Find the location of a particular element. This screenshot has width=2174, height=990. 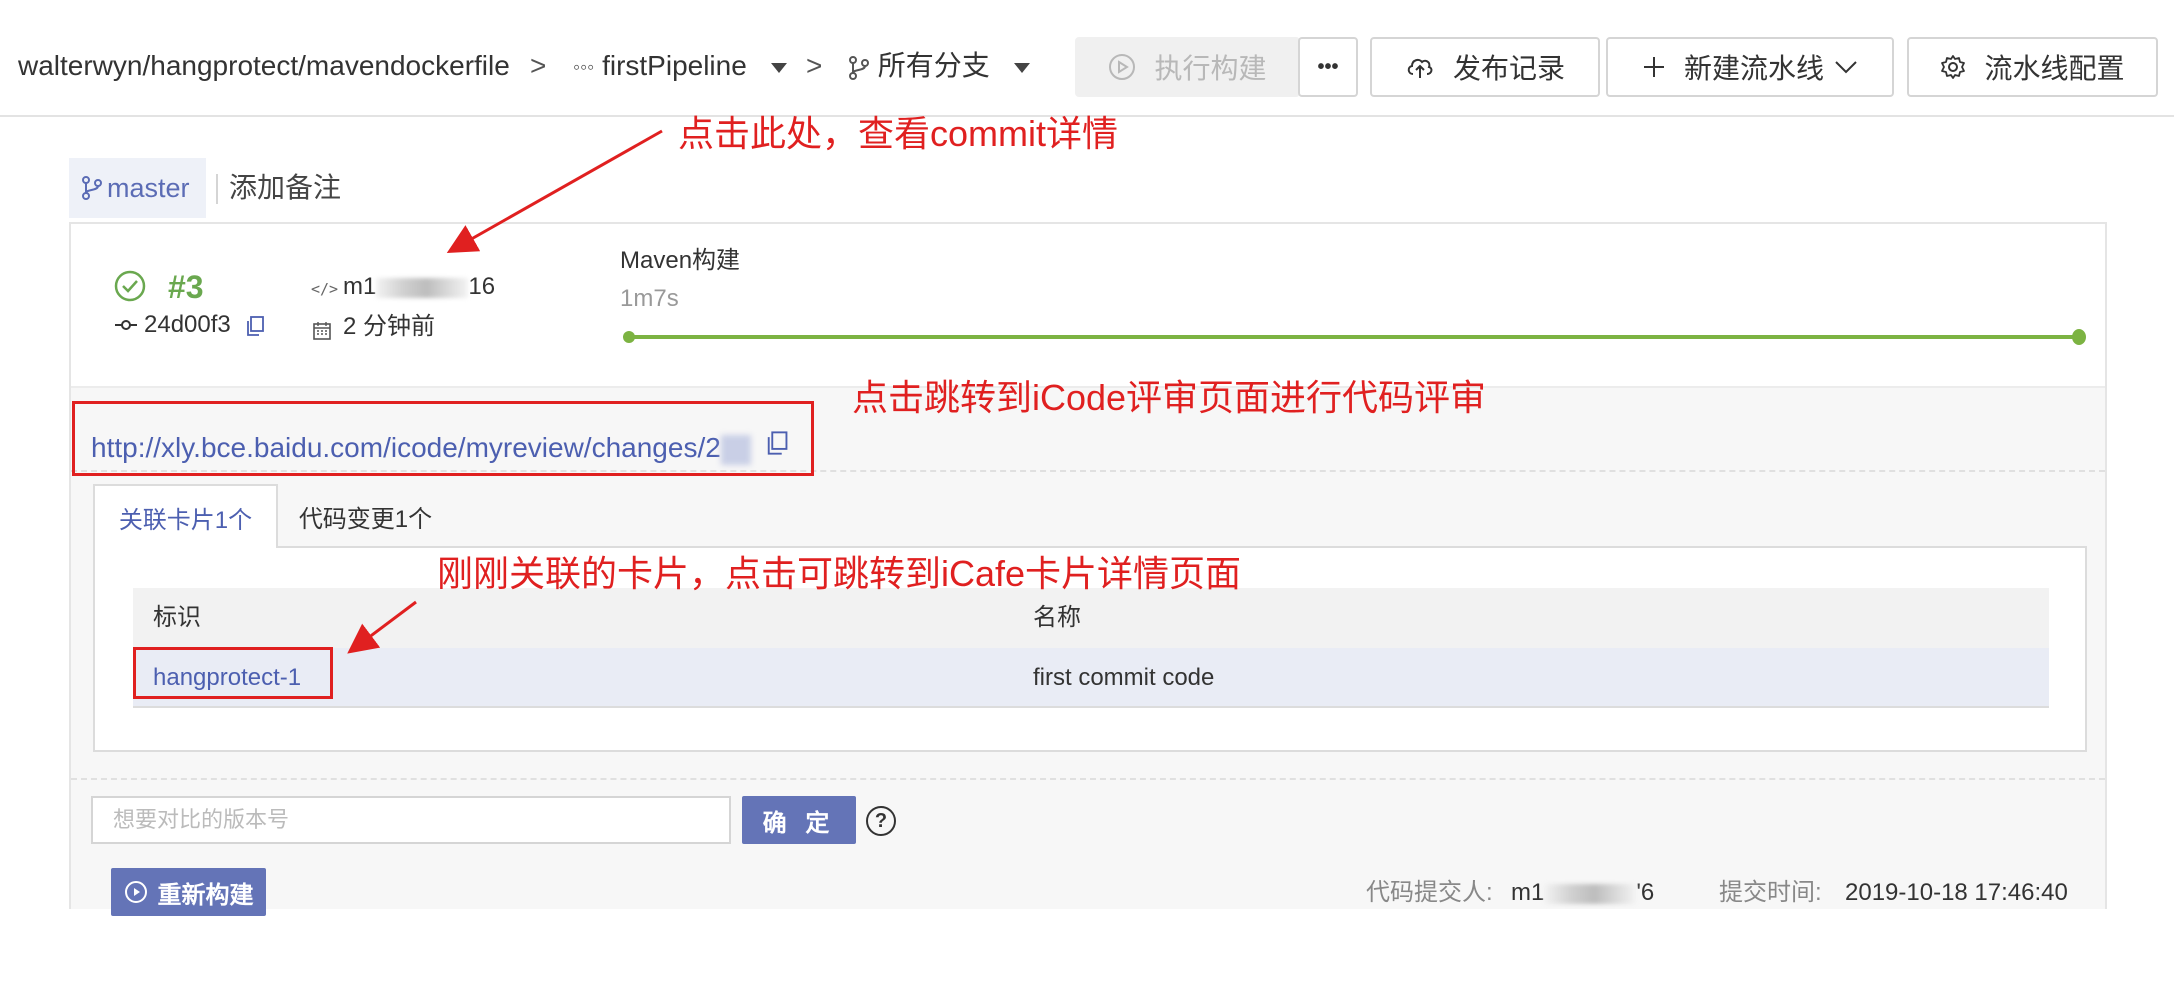

pipeline-config-button: 流水线配置 is located at coordinates (2032, 67).